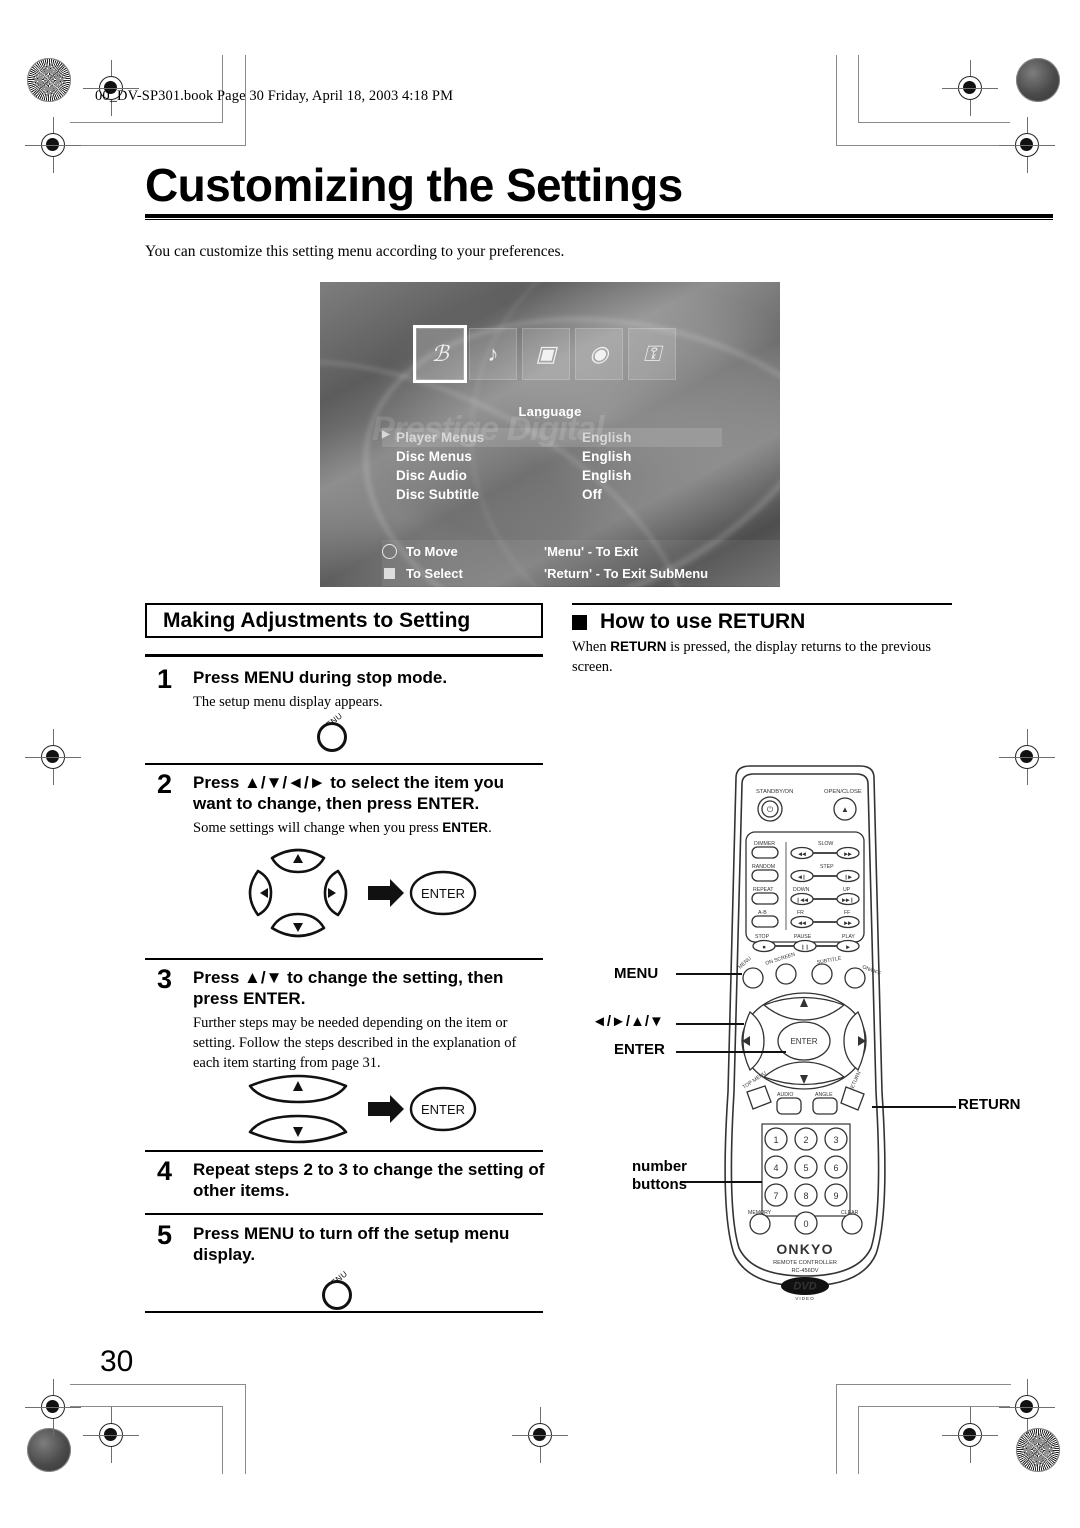  I want to click on osd-hint-right: 'Menu' - To Exit, so click(591, 551).